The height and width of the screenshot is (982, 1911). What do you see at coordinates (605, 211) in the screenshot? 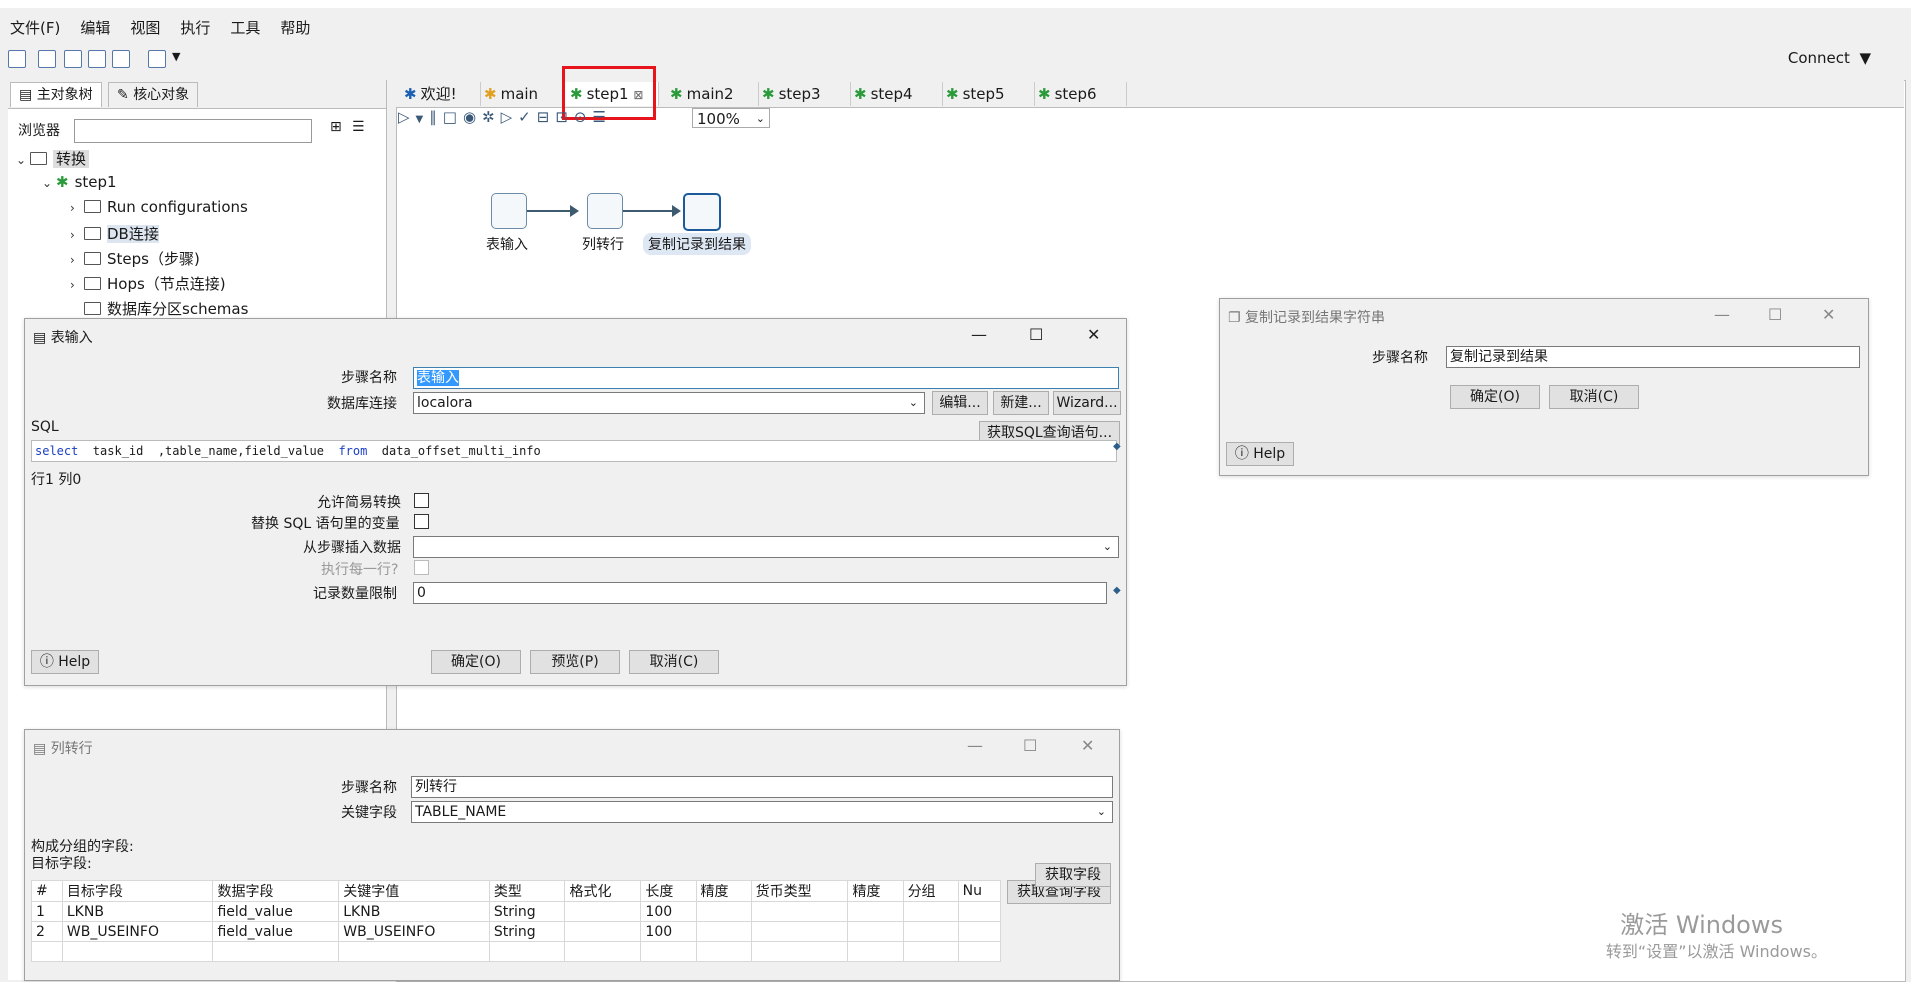
I see `row-denormaliser-step-icon` at bounding box center [605, 211].